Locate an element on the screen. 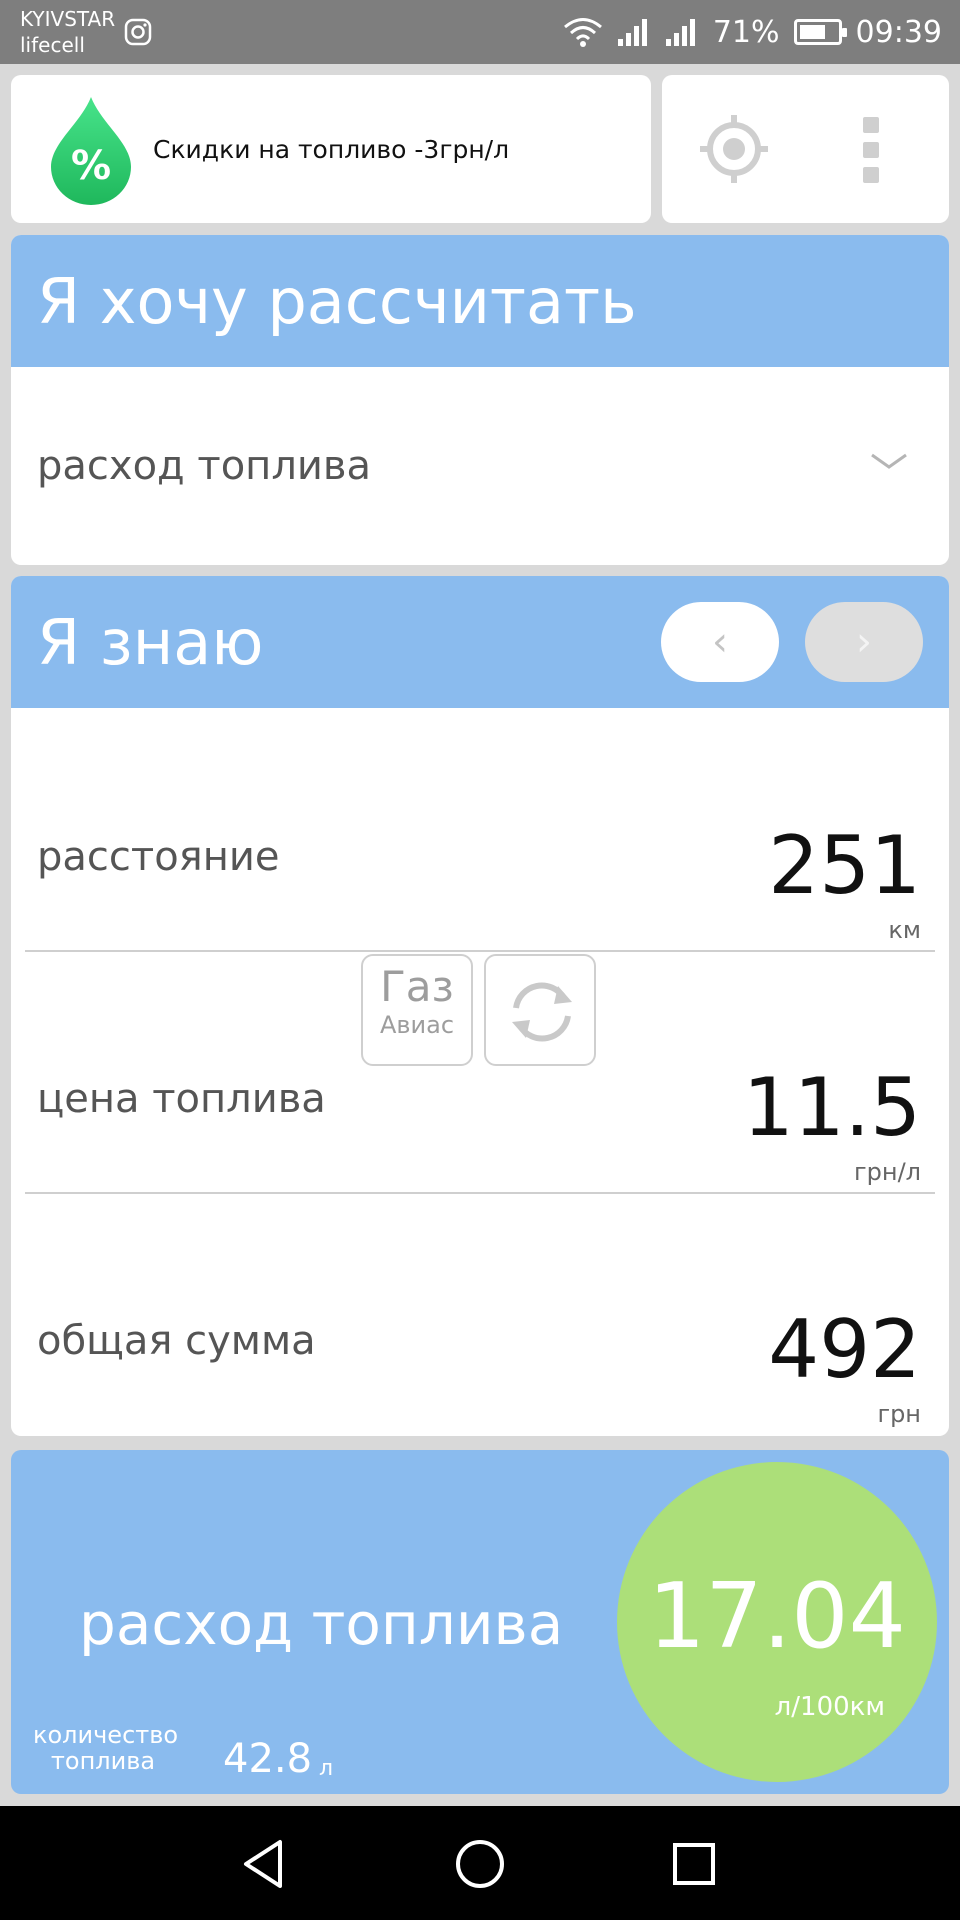  signal-icon-sim2 is located at coordinates (680, 32).